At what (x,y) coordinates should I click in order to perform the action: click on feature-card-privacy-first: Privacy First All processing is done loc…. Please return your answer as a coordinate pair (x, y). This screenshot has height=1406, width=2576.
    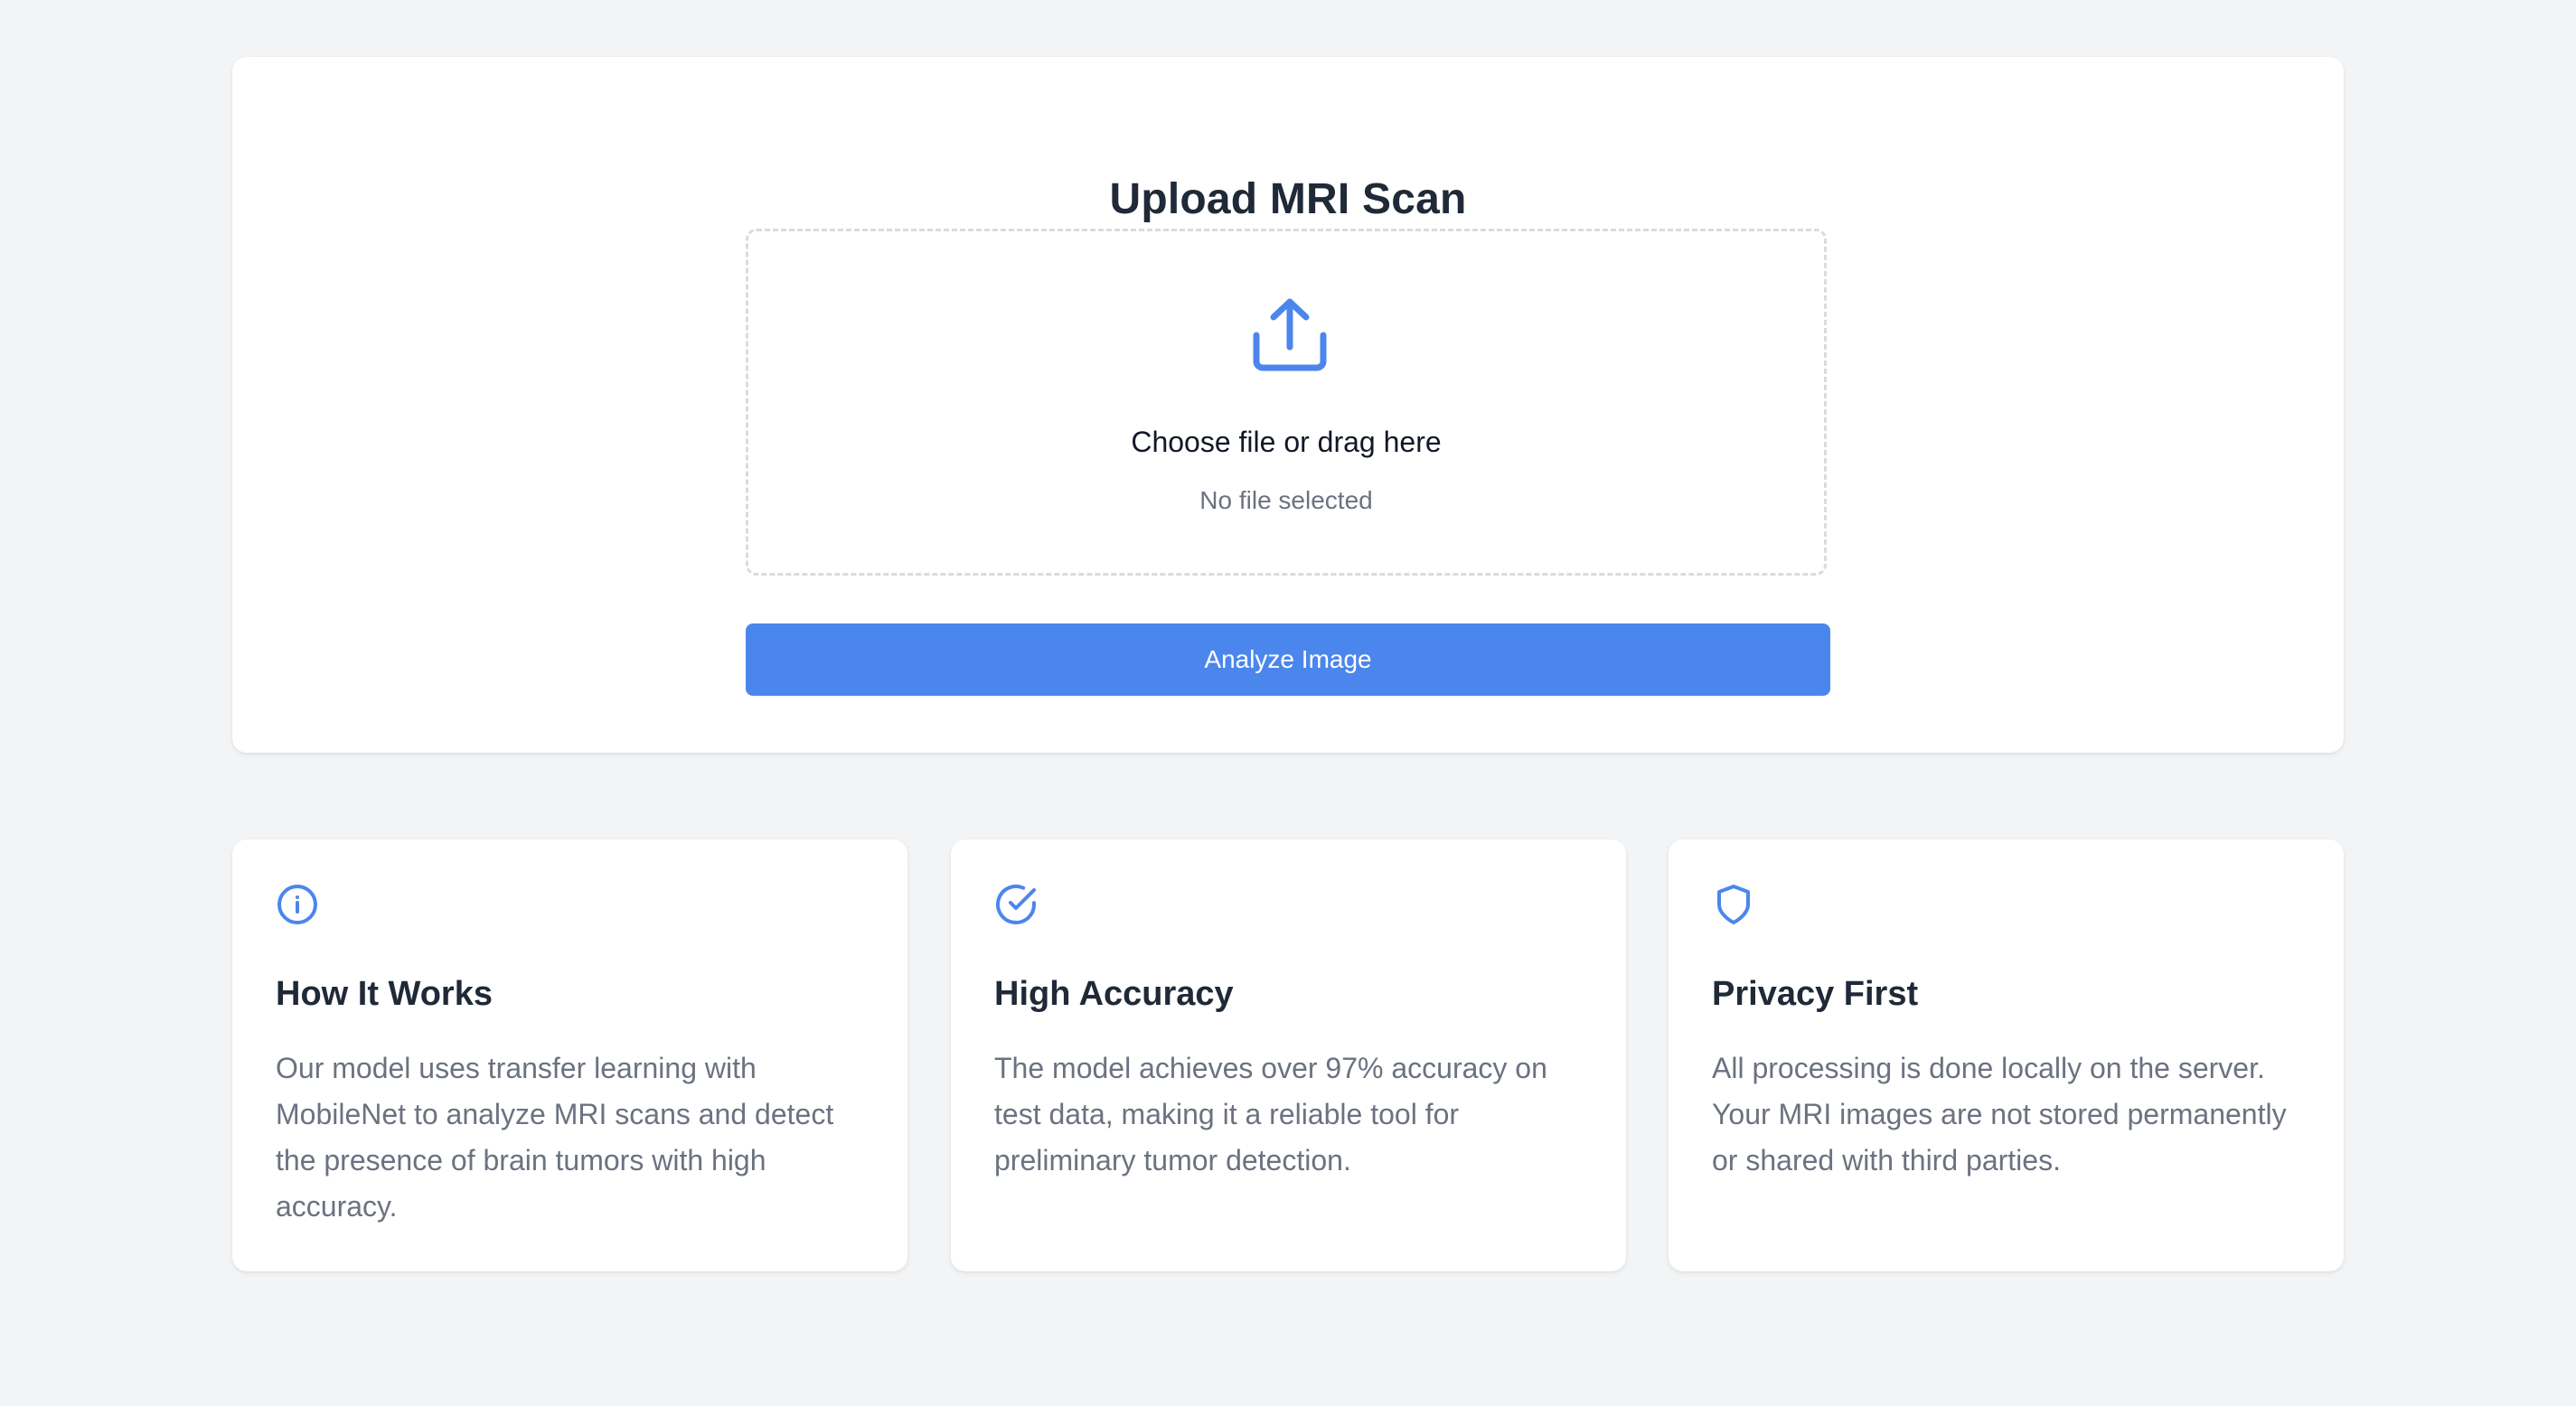
    Looking at the image, I should click on (2007, 1055).